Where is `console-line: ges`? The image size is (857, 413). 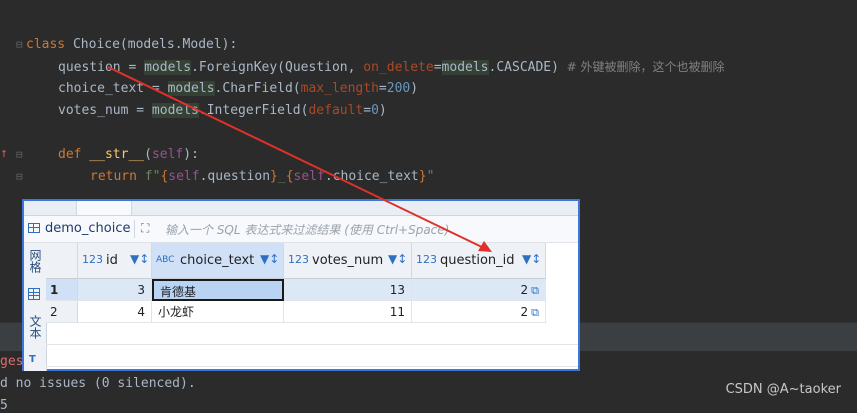 console-line: ges is located at coordinates (12, 361).